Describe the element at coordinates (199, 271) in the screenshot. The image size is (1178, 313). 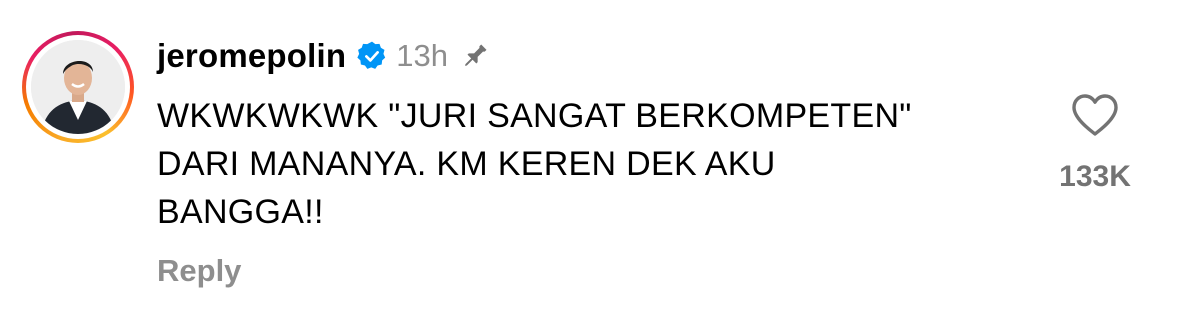
I see `reply-button: Reply` at that location.